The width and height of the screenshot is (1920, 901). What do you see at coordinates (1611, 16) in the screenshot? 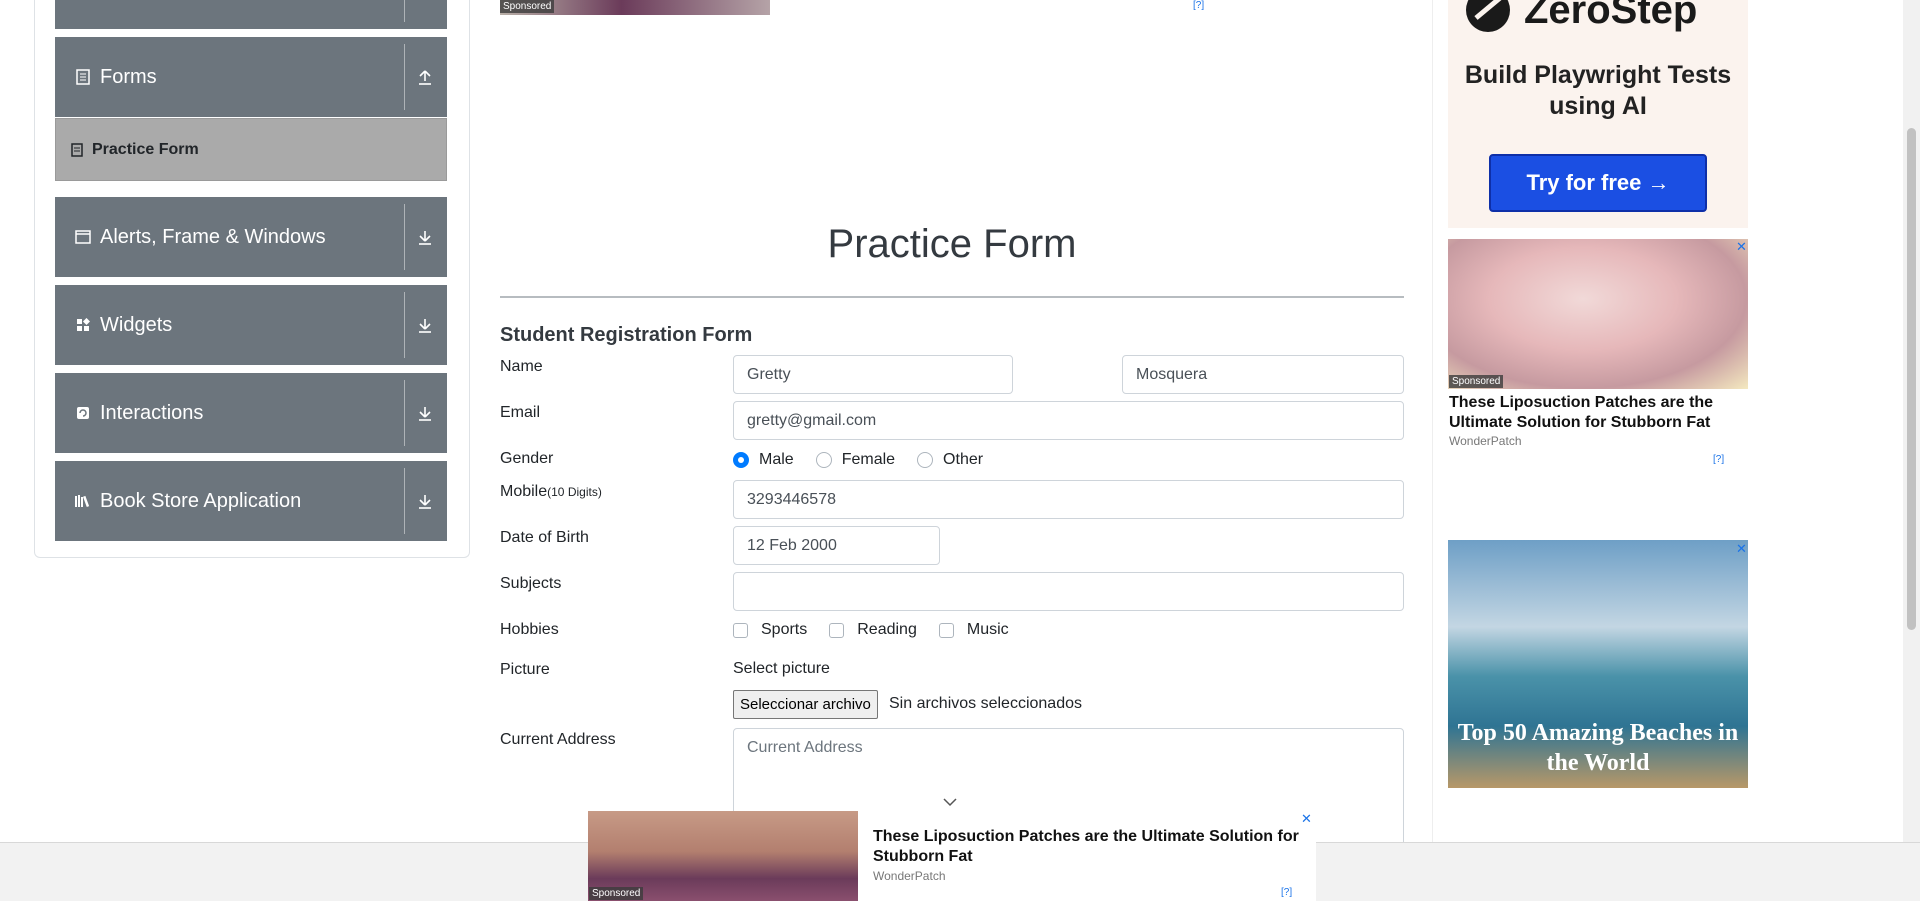
I see `zerostep-brand: ZeroStep` at bounding box center [1611, 16].